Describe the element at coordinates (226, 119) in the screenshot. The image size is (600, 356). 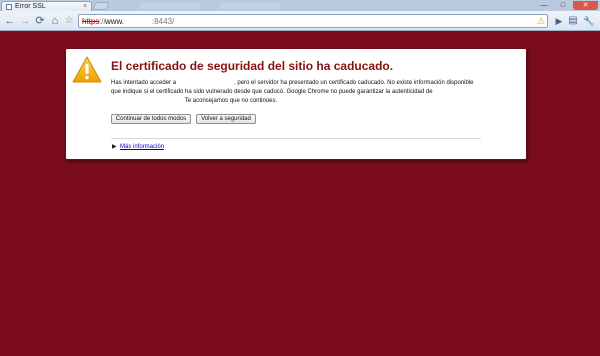
I see `back-to-safety-button: Volver a seguridad` at that location.